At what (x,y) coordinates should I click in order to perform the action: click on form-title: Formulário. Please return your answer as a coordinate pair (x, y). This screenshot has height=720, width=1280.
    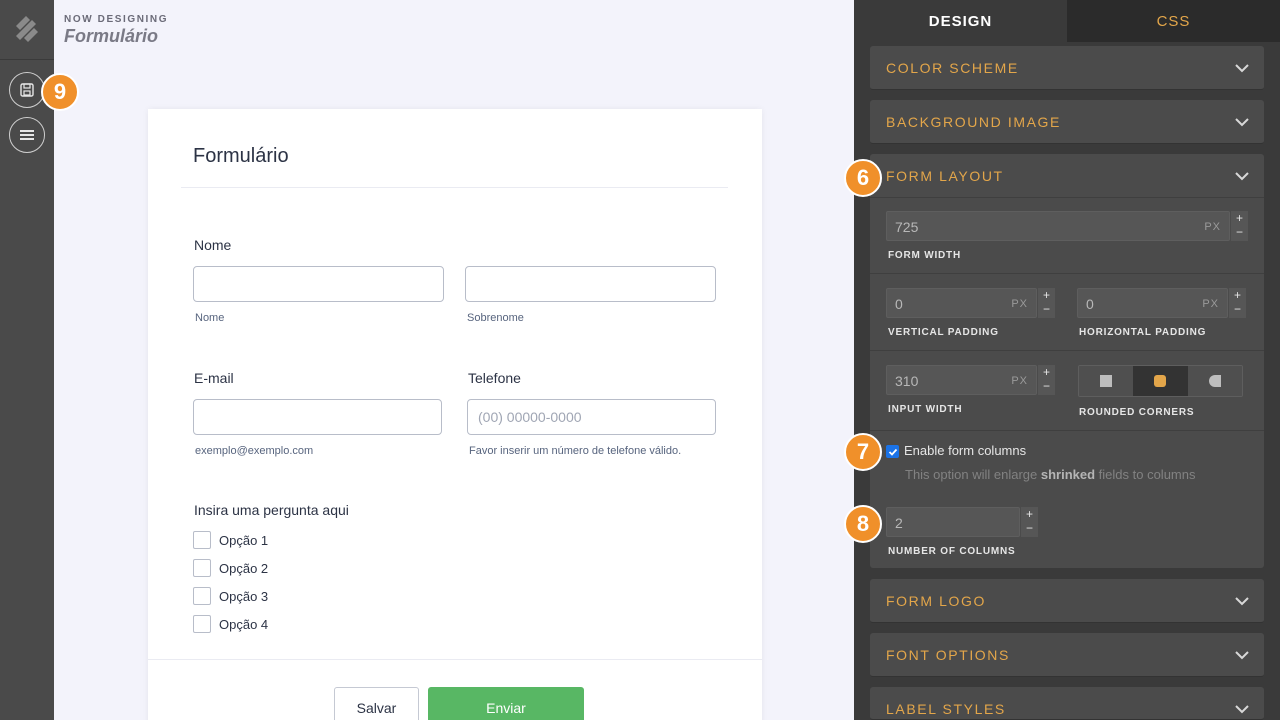
    Looking at the image, I should click on (241, 156).